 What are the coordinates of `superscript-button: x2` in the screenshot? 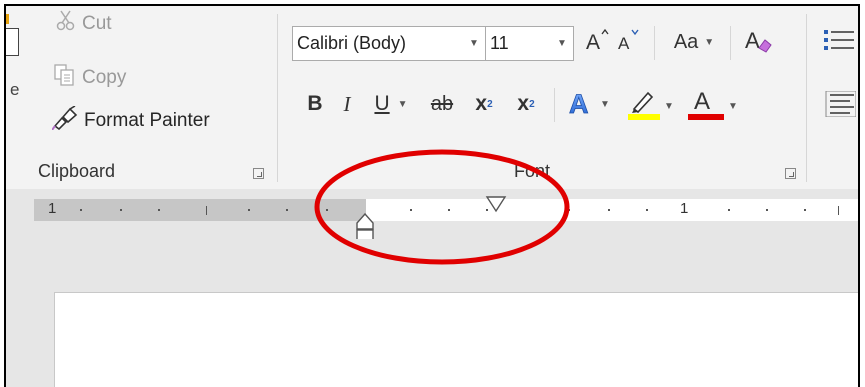 It's located at (526, 104).